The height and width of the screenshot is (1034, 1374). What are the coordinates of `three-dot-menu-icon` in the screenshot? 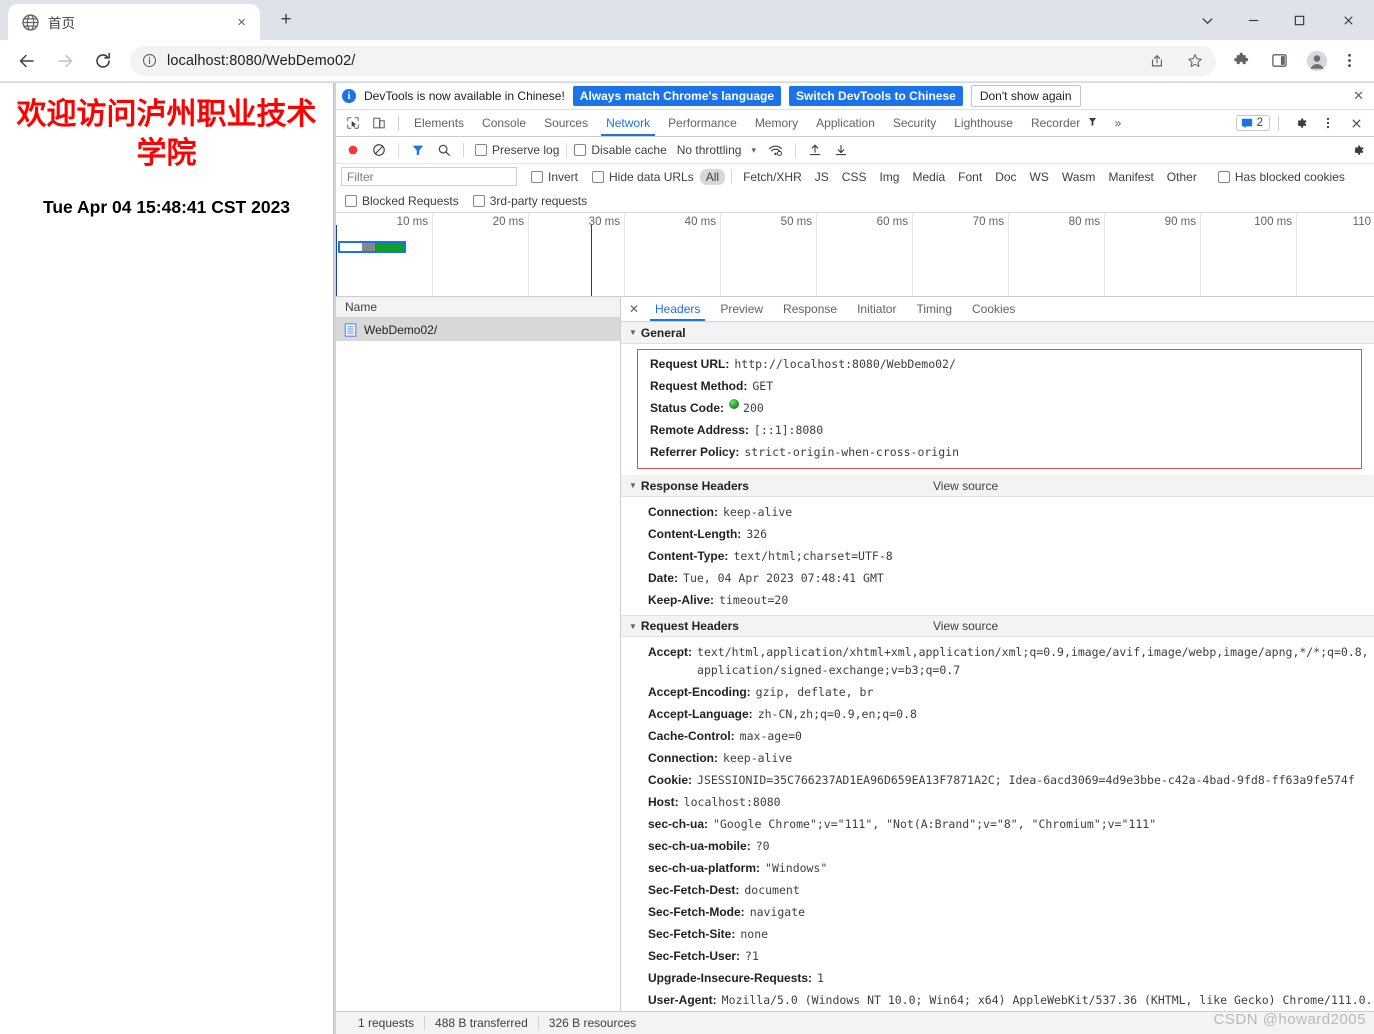 It's located at (1349, 61).